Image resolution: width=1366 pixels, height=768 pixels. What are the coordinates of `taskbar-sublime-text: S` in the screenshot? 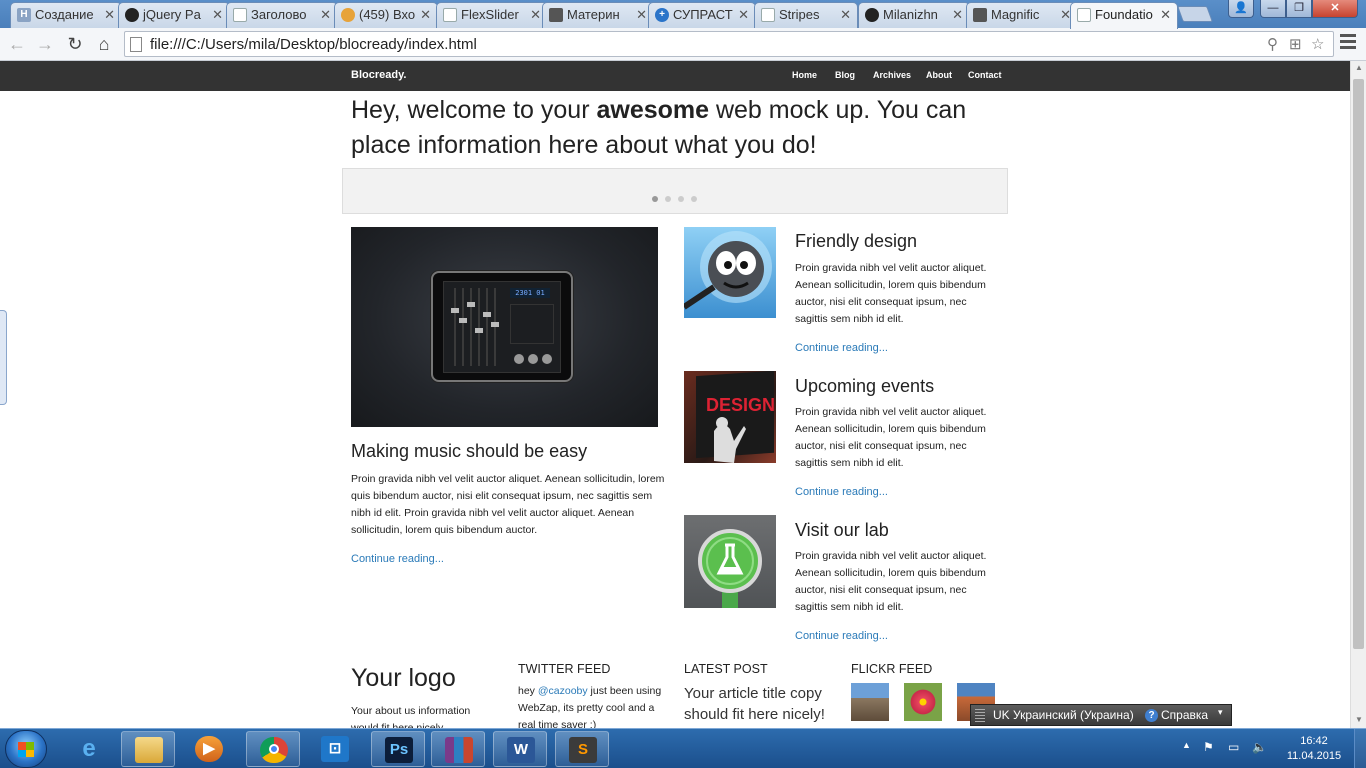 It's located at (582, 749).